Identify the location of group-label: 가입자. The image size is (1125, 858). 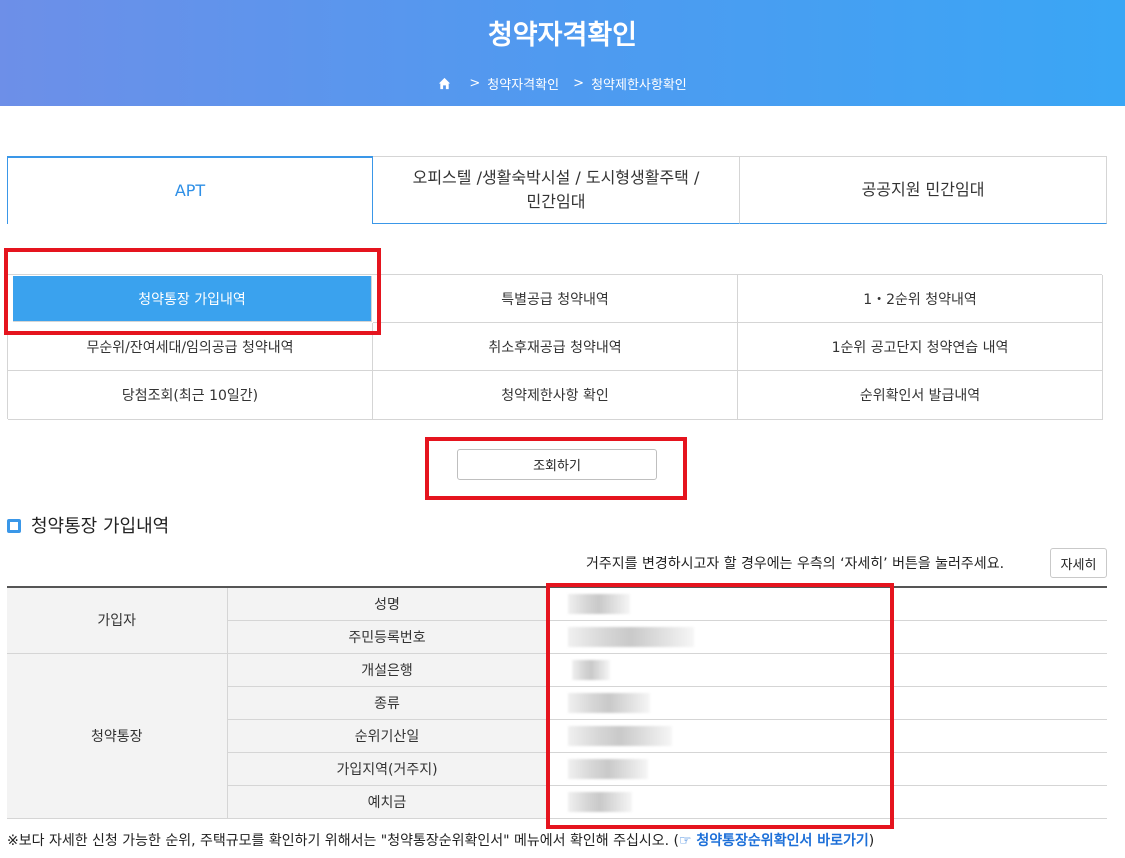
(117, 620).